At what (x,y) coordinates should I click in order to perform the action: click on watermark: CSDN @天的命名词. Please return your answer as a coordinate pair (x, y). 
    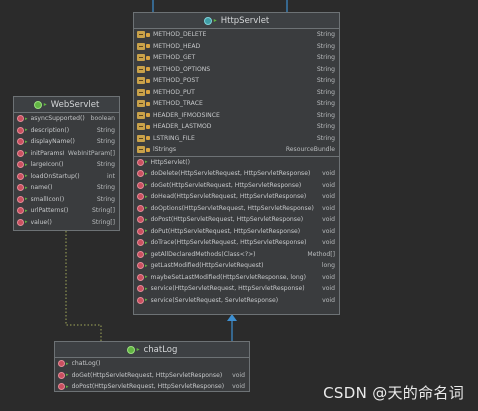
    Looking at the image, I should click on (393, 393).